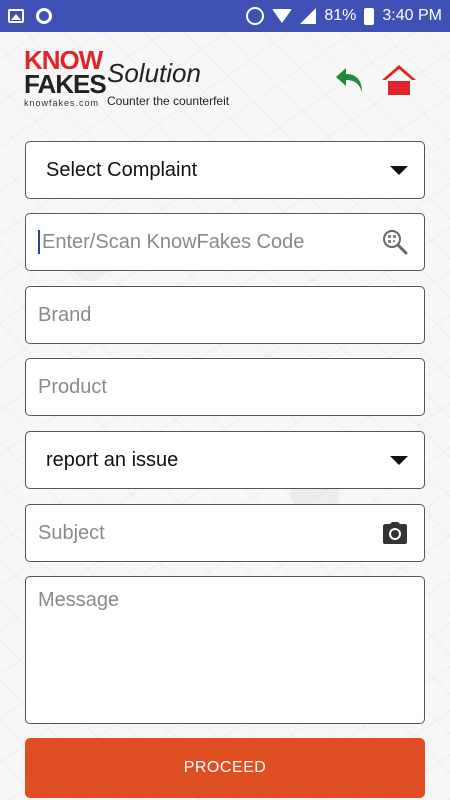  What do you see at coordinates (308, 16) in the screenshot?
I see `signal-icon` at bounding box center [308, 16].